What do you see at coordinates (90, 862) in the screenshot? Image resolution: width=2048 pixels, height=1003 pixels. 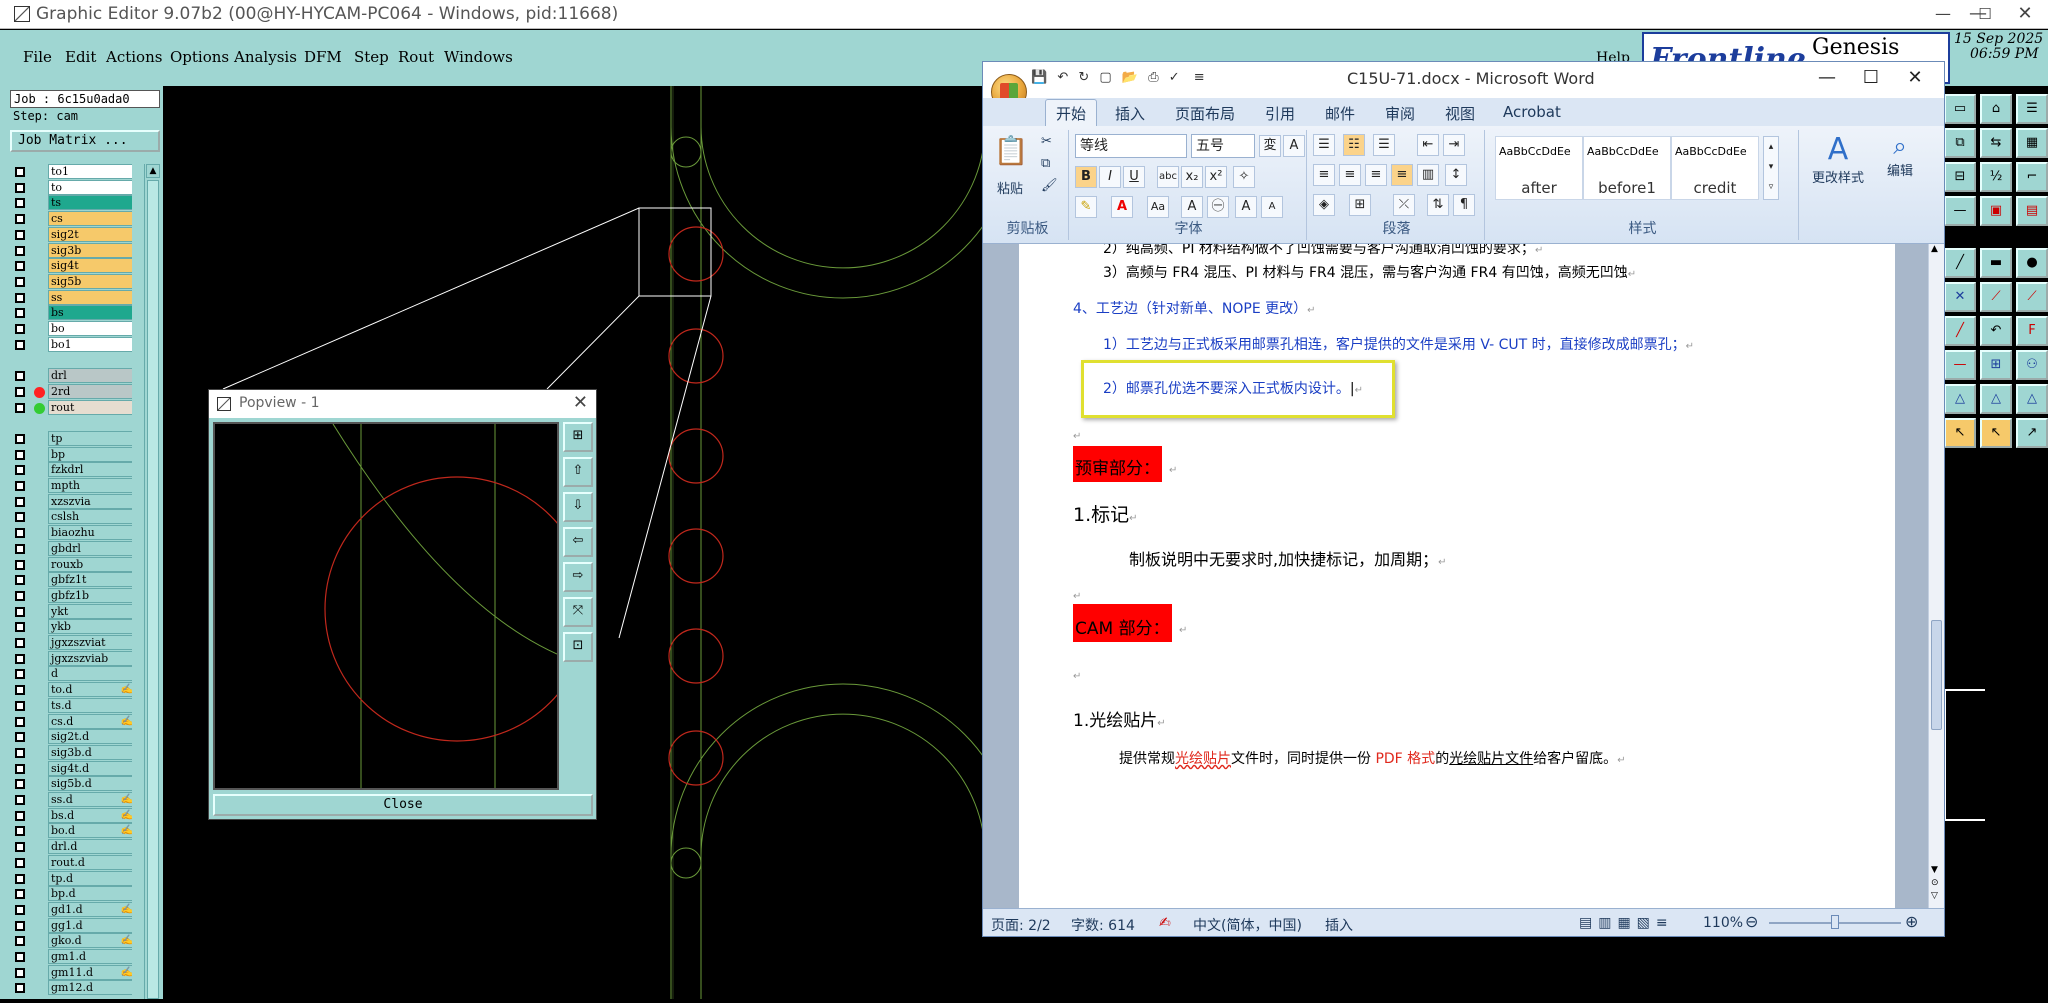 I see `layer-name: rout.d` at bounding box center [90, 862].